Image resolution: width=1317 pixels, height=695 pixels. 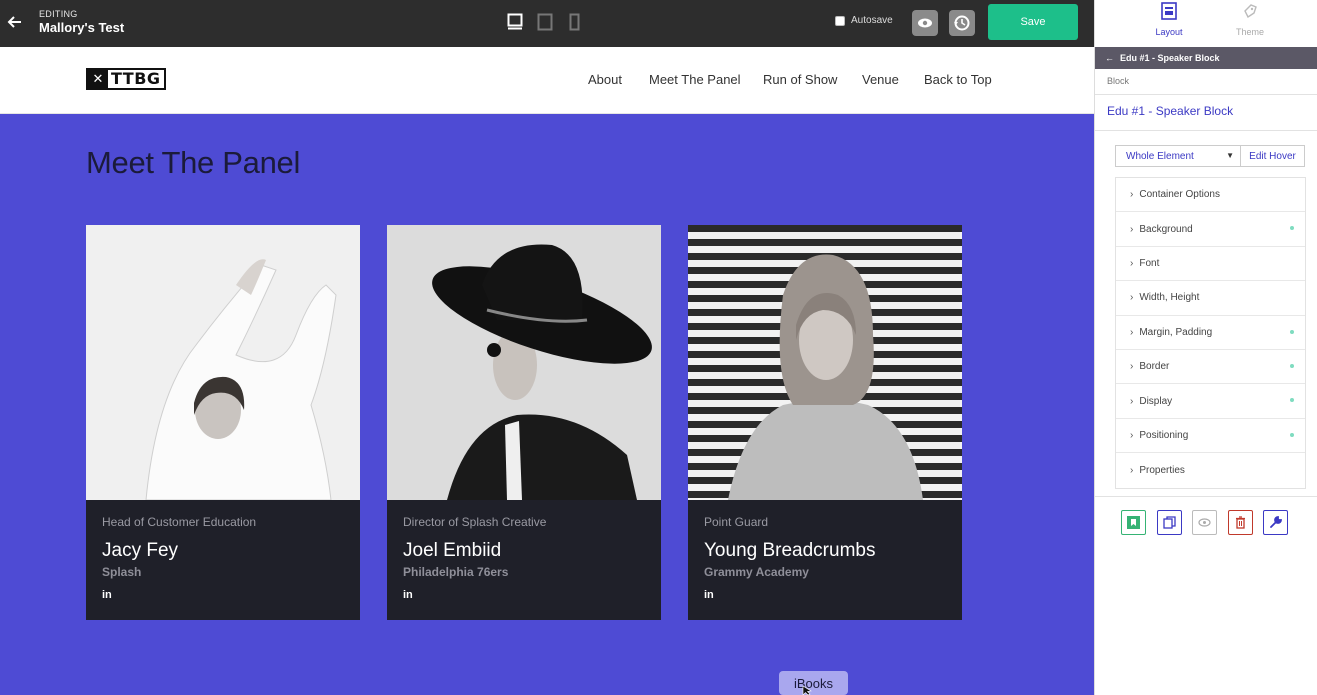 What do you see at coordinates (1249, 32) in the screenshot?
I see `tab-theme-label: Theme` at bounding box center [1249, 32].